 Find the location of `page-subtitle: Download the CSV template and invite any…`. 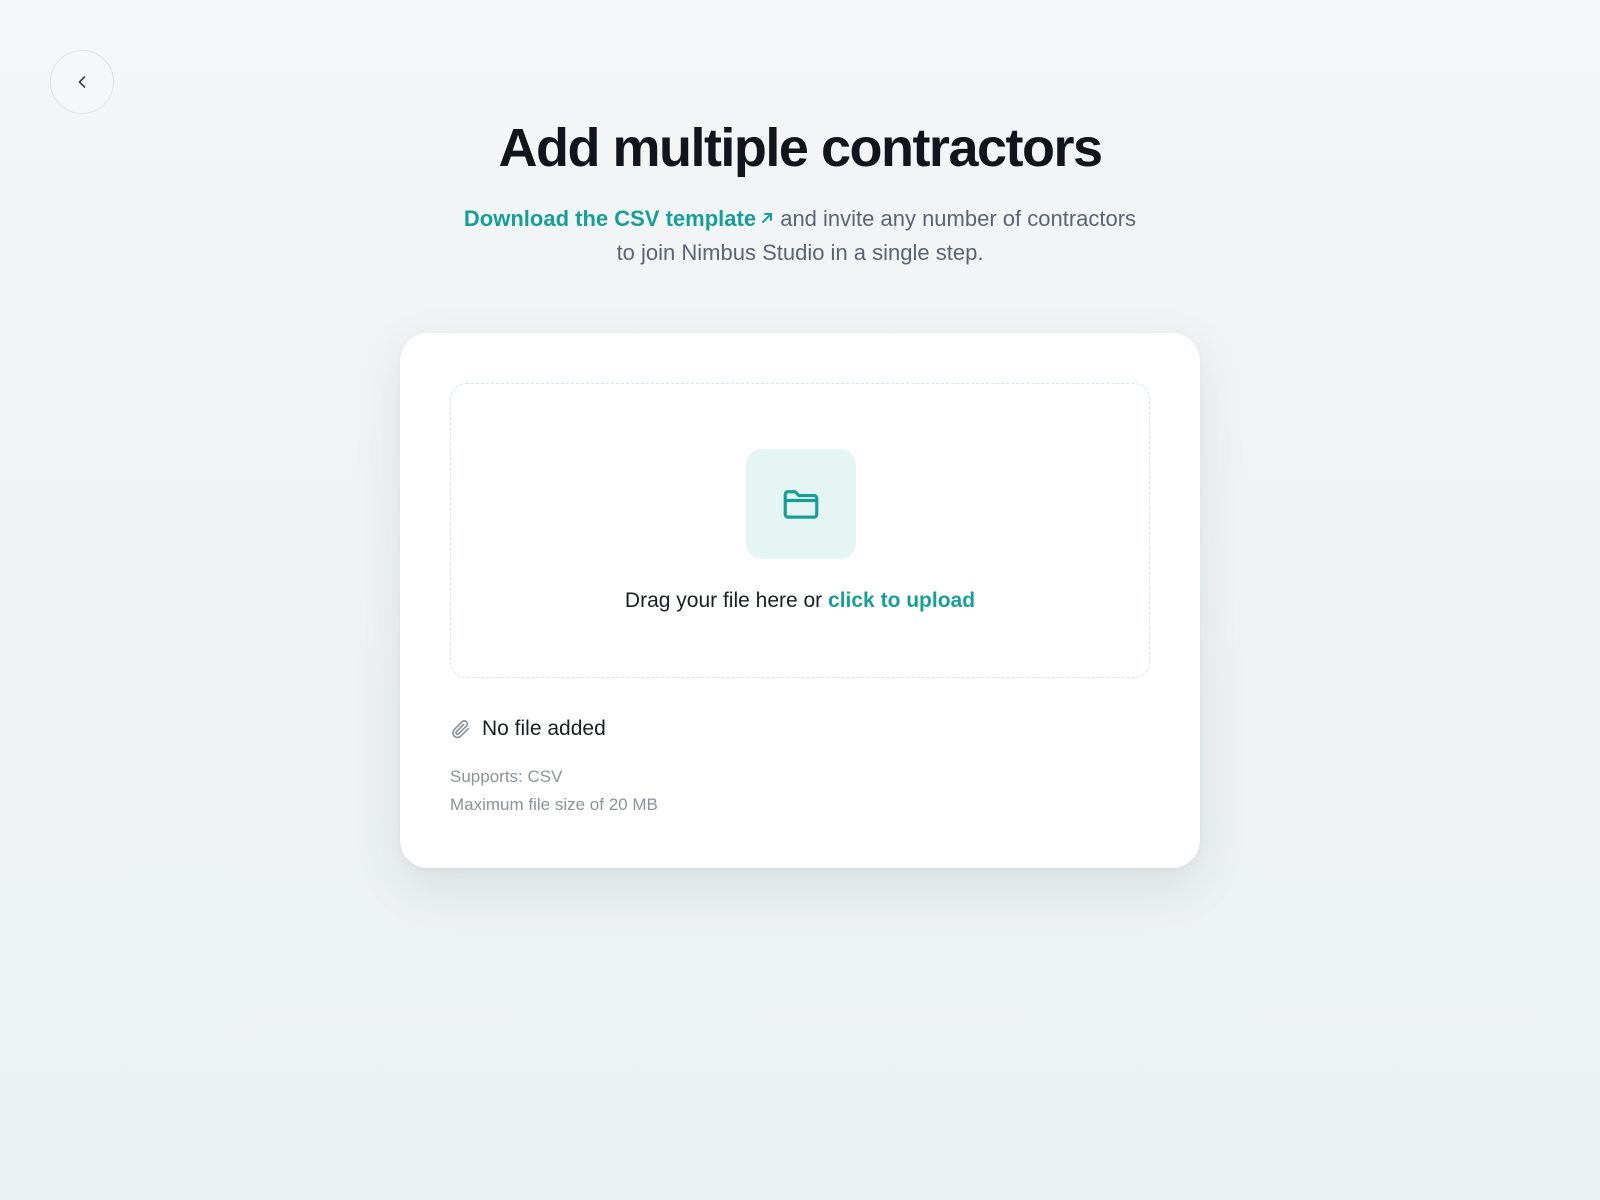

page-subtitle: Download the CSV template and invite any… is located at coordinates (800, 236).